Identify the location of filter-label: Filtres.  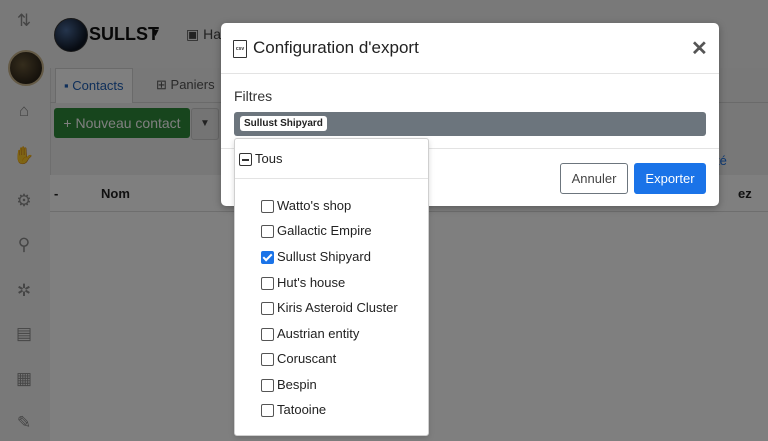
(253, 96).